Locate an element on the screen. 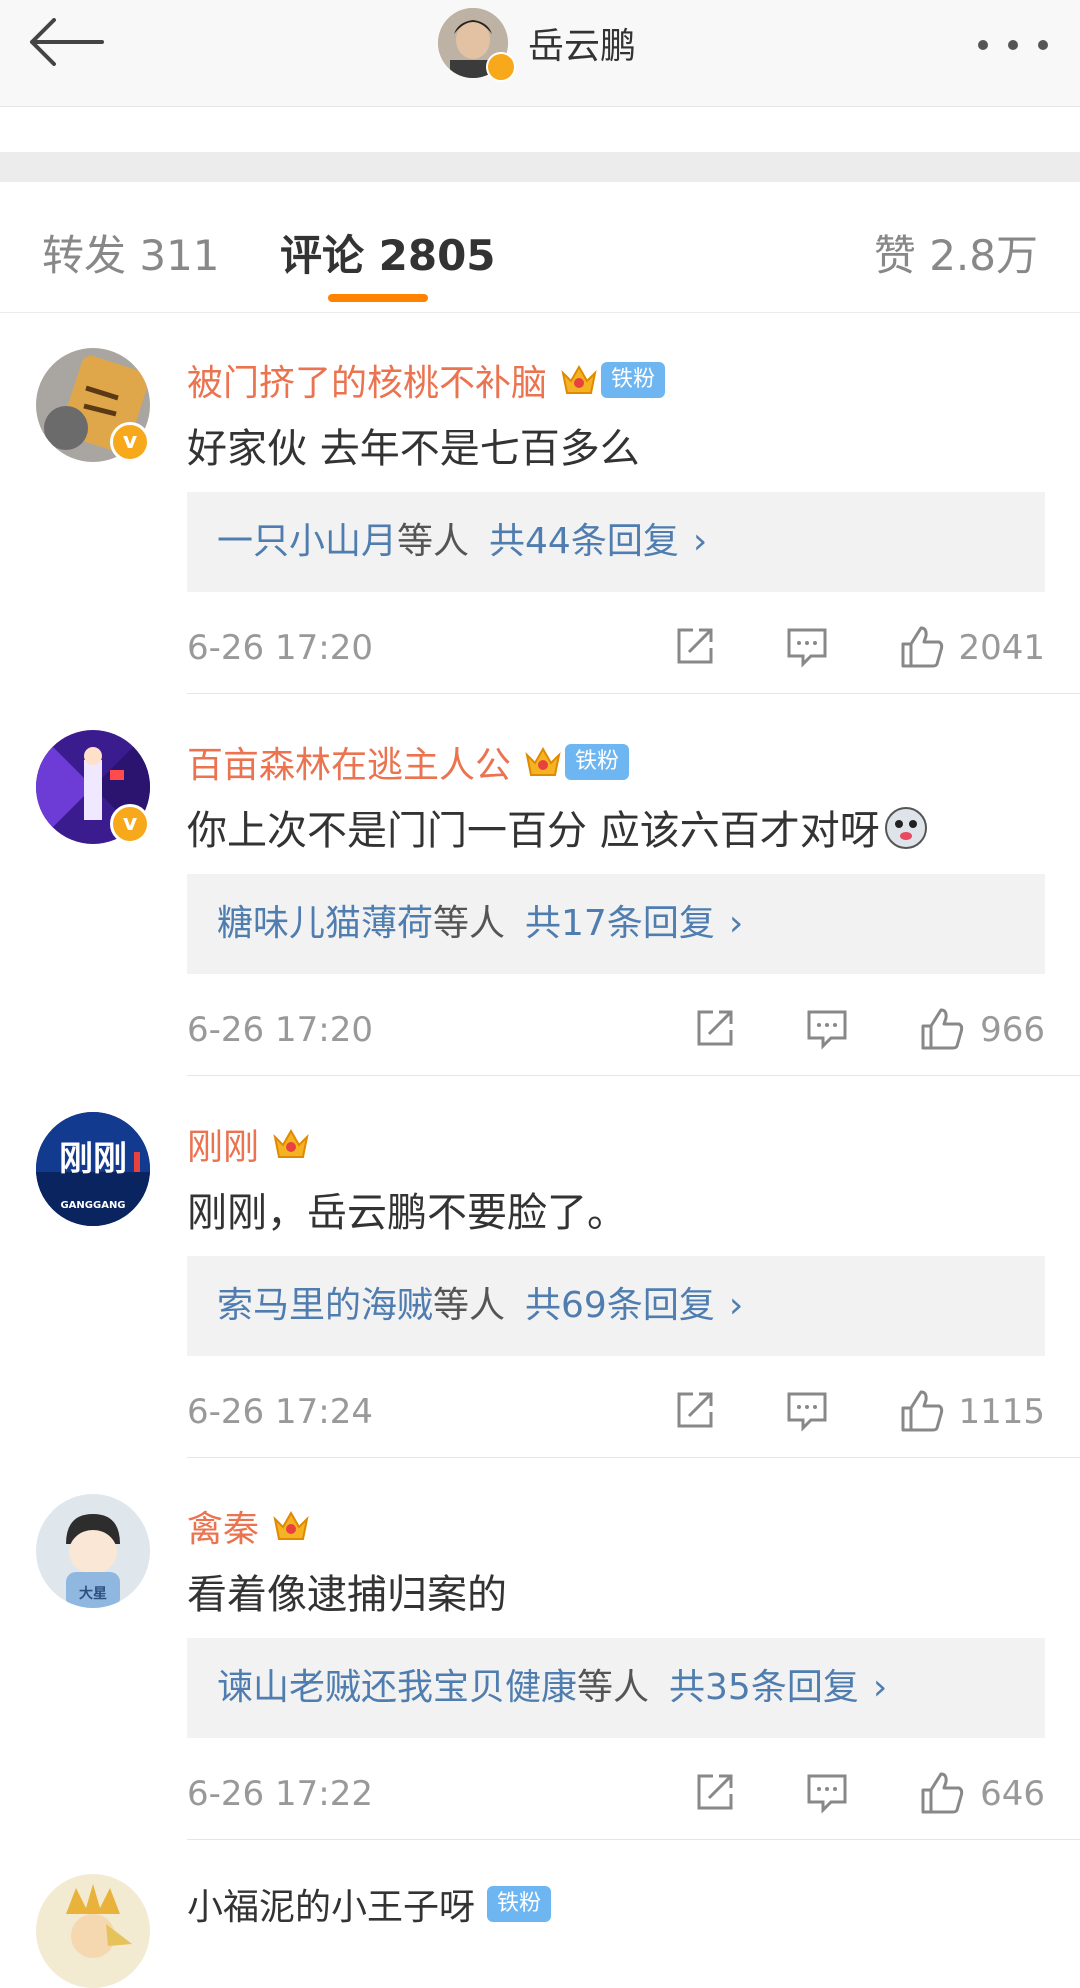 This screenshot has width=1080, height=1988. more-icon is located at coordinates (1013, 46).